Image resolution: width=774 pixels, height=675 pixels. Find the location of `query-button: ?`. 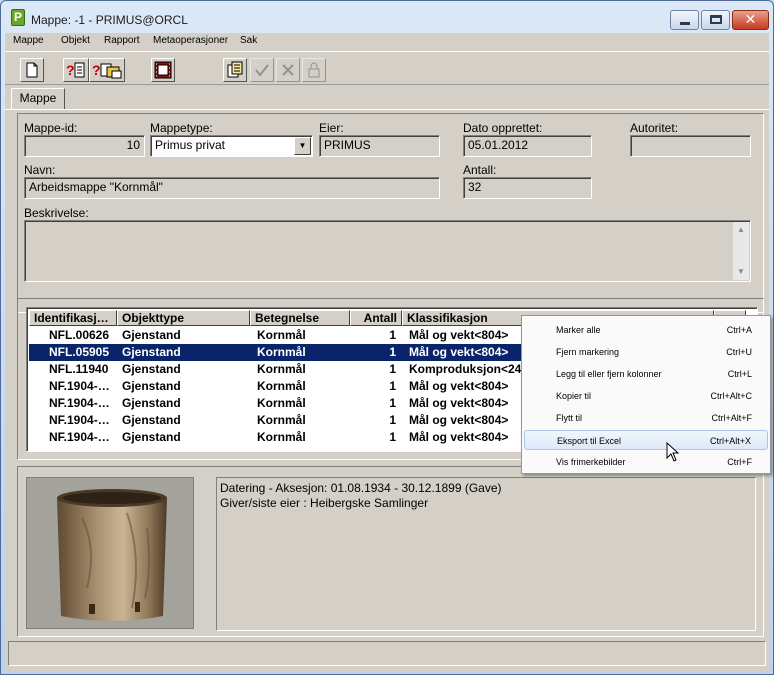

query-button: ? is located at coordinates (76, 70).